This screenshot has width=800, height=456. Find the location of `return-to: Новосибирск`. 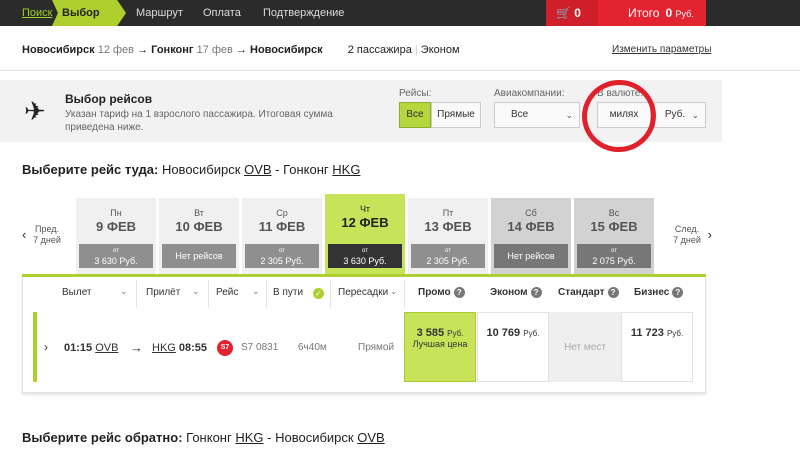

return-to: Новосибирск is located at coordinates (314, 437).